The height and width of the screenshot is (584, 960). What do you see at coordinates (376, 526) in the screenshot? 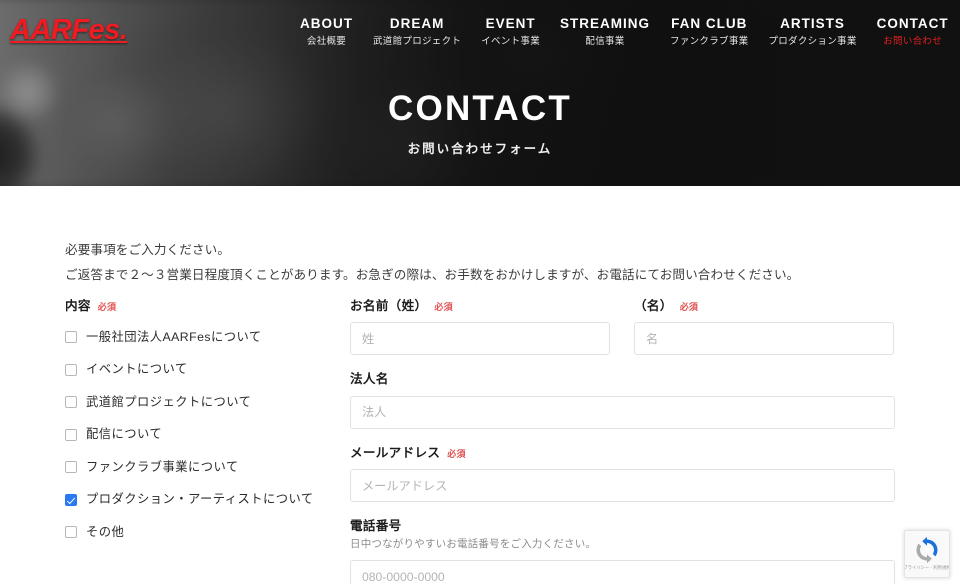
I see `phone-label-text: 電話番号` at bounding box center [376, 526].